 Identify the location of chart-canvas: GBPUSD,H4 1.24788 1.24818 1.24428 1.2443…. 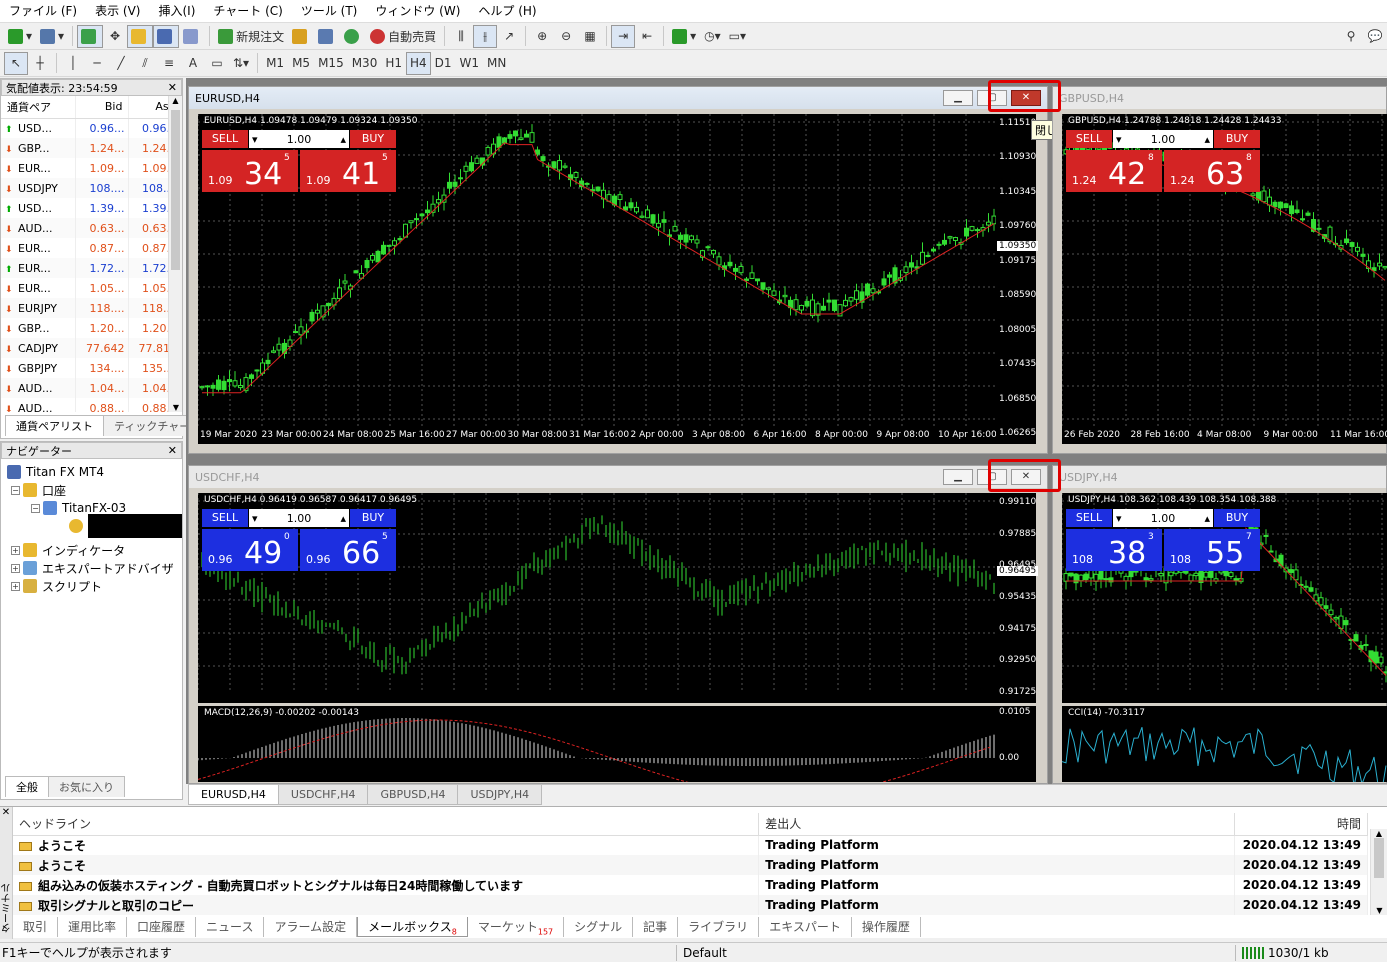
(1224, 279).